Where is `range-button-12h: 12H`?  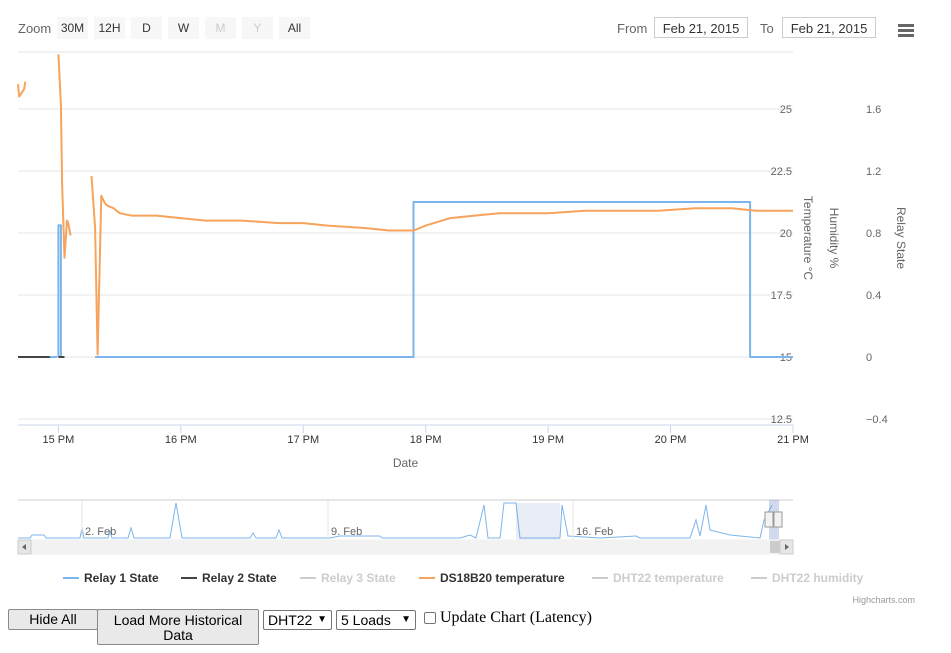 range-button-12h: 12H is located at coordinates (109, 28).